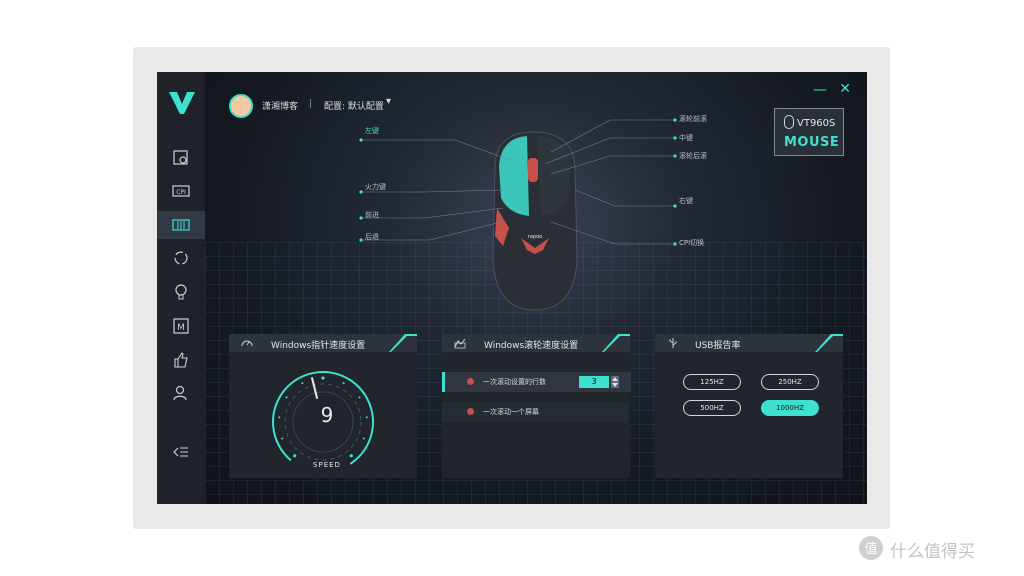 The width and height of the screenshot is (1024, 576). What do you see at coordinates (749, 343) in the screenshot?
I see `usb-rate-header: USB报告率` at bounding box center [749, 343].